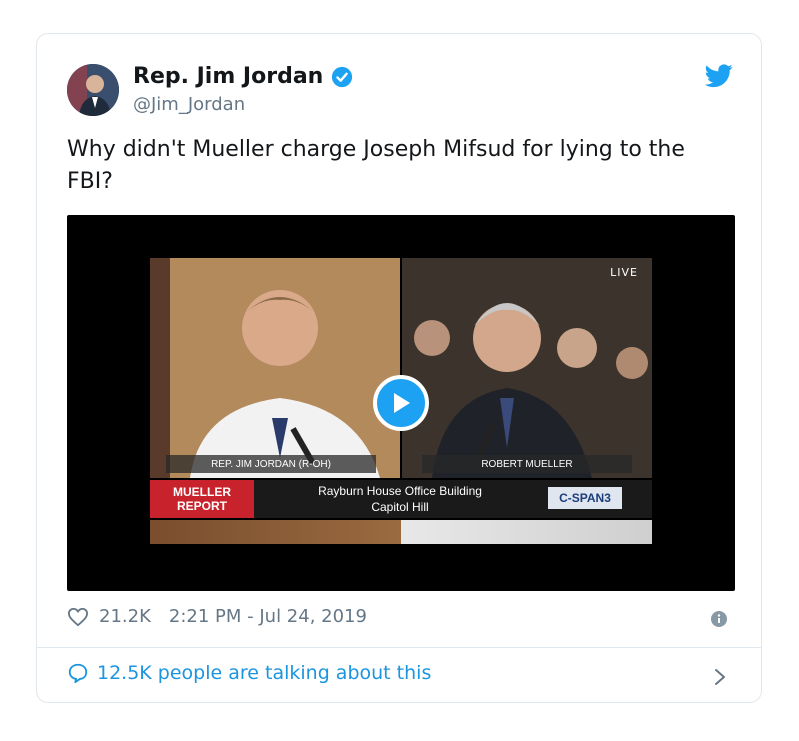 Image resolution: width=799 pixels, height=741 pixels. What do you see at coordinates (202, 492) in the screenshot?
I see `badge-line1: MUELLER` at bounding box center [202, 492].